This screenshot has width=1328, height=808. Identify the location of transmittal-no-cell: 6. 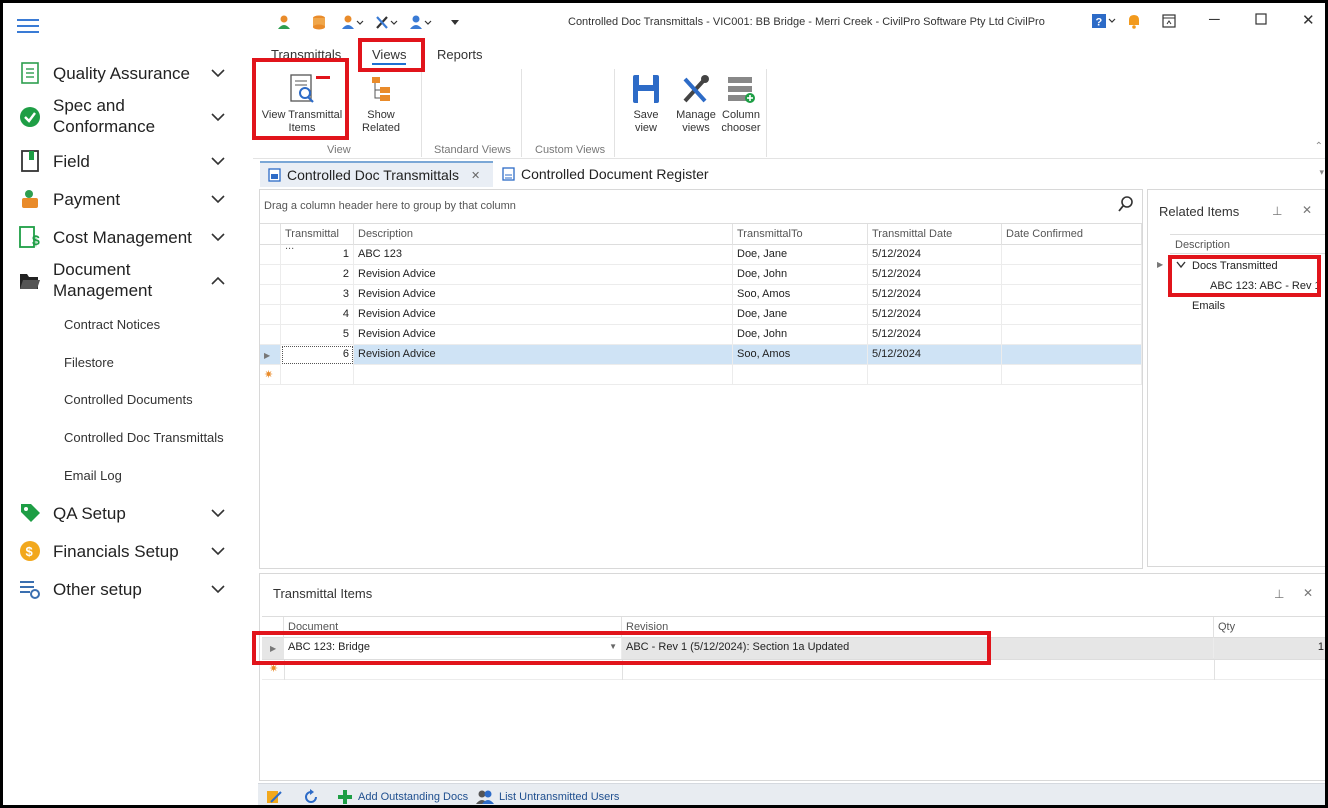
(317, 355).